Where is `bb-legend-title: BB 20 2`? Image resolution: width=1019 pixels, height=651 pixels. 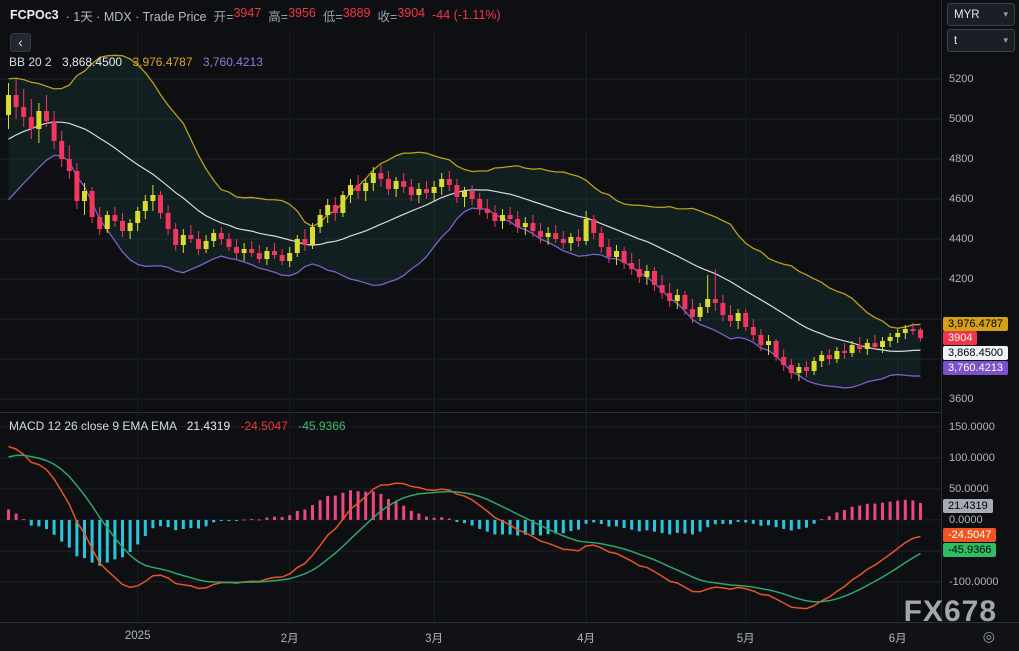
bb-legend-title: BB 20 2 is located at coordinates (30, 62).